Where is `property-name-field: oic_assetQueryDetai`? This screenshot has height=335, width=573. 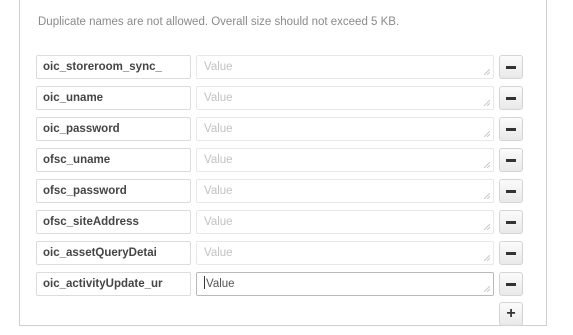
property-name-field: oic_assetQueryDetai is located at coordinates (113, 253).